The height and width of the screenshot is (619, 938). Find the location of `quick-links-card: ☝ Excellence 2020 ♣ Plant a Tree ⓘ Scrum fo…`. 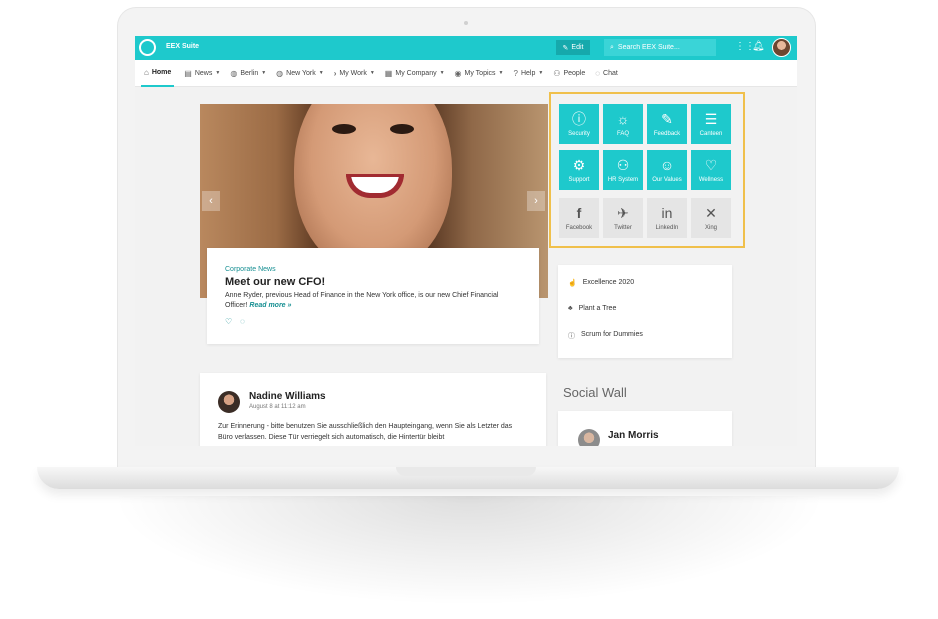

quick-links-card: ☝ Excellence 2020 ♣ Plant a Tree ⓘ Scrum fo… is located at coordinates (645, 311).